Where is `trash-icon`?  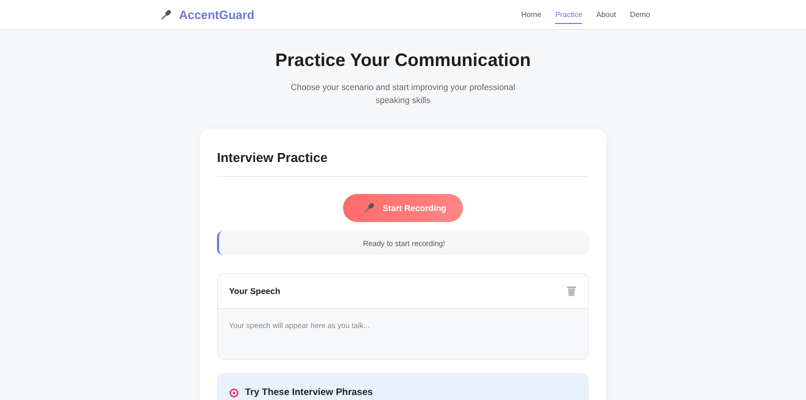
trash-icon is located at coordinates (571, 291).